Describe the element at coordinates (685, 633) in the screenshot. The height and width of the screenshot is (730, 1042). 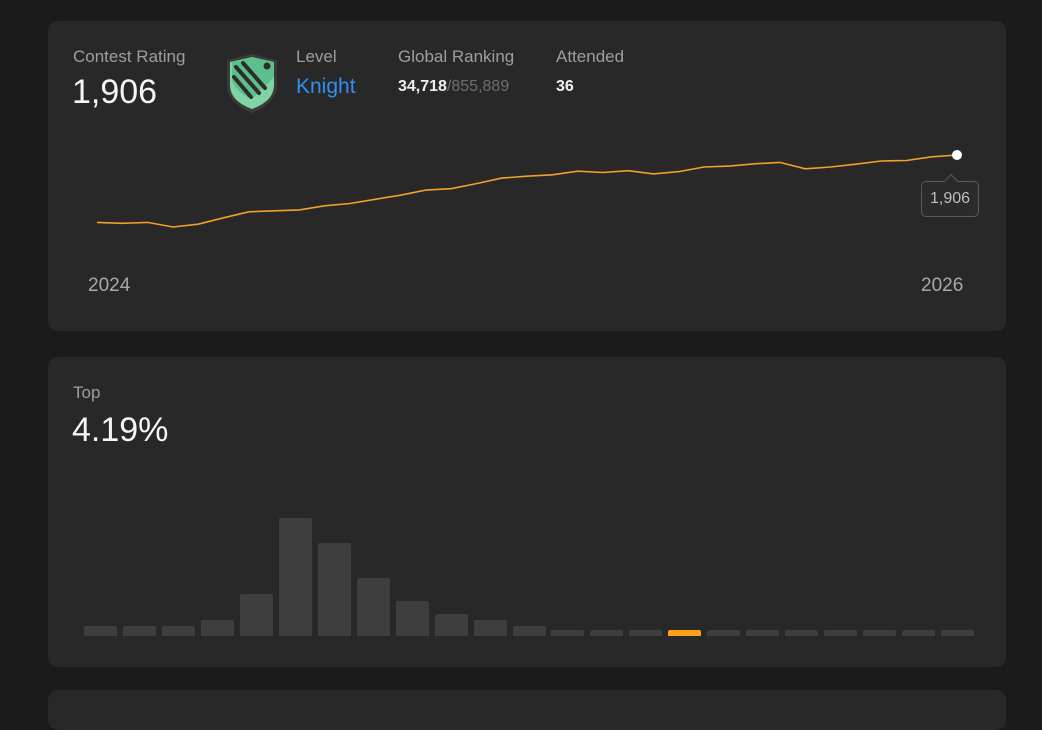
I see `histogram-bar-current` at that location.